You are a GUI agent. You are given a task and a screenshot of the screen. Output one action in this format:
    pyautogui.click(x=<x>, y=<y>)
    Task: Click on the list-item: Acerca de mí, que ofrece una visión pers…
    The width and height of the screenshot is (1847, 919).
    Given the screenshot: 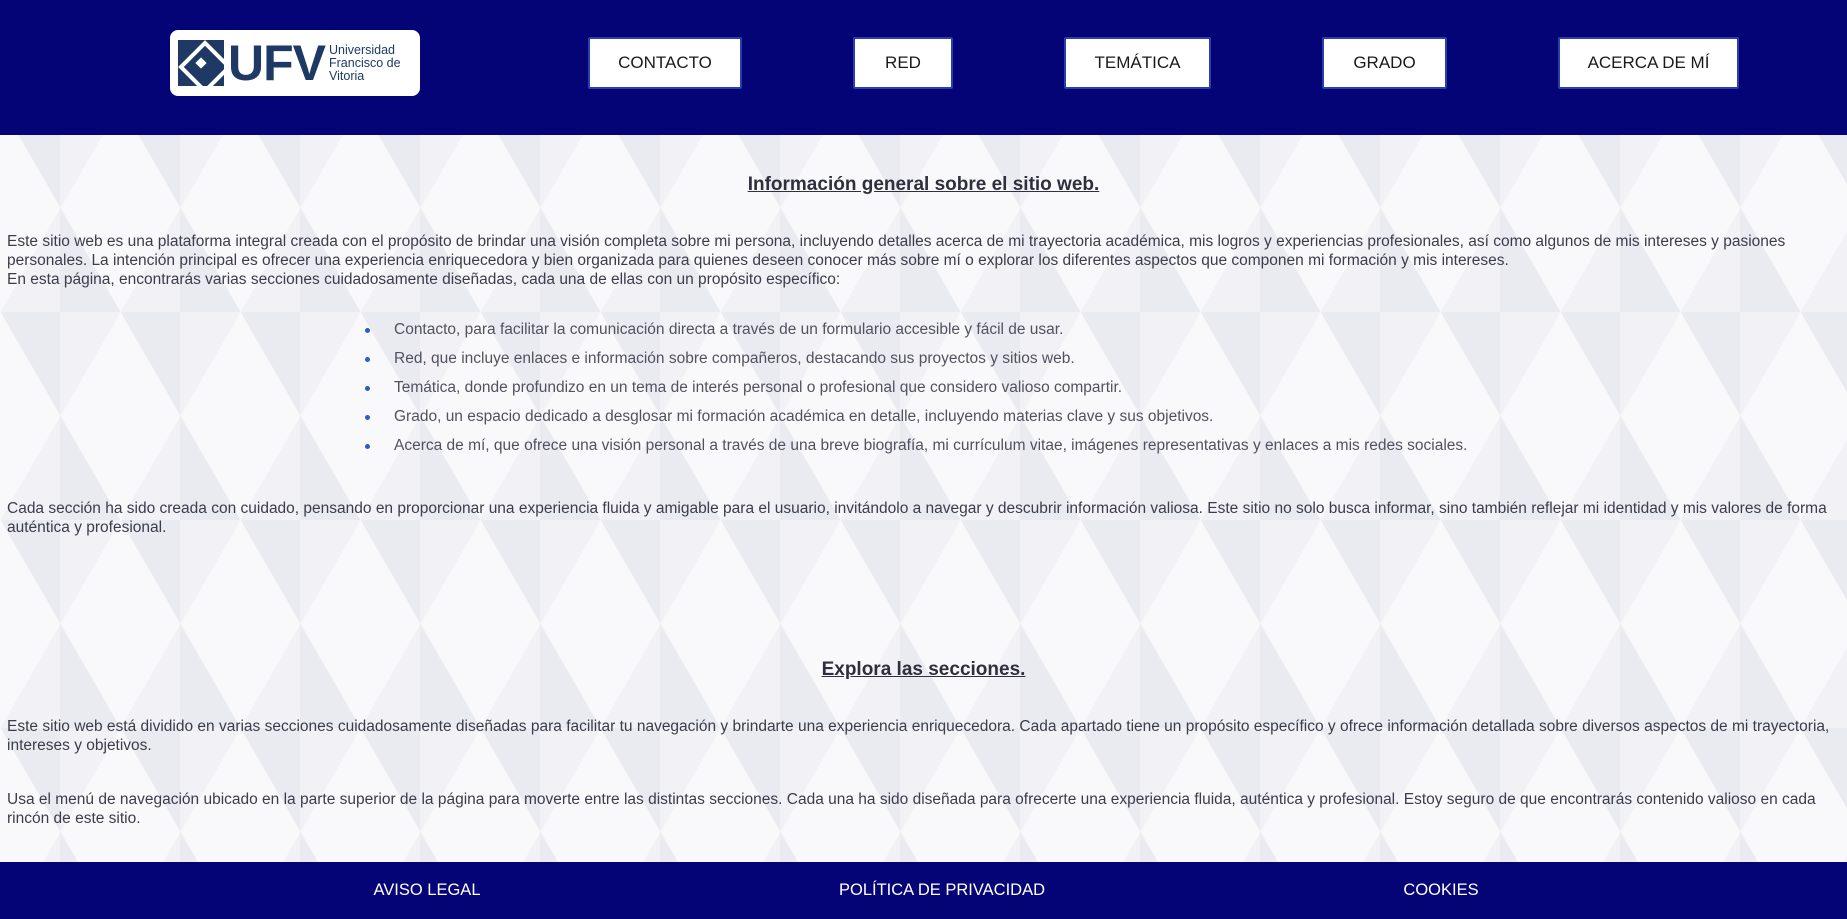 What is the action you would take?
    pyautogui.click(x=915, y=450)
    